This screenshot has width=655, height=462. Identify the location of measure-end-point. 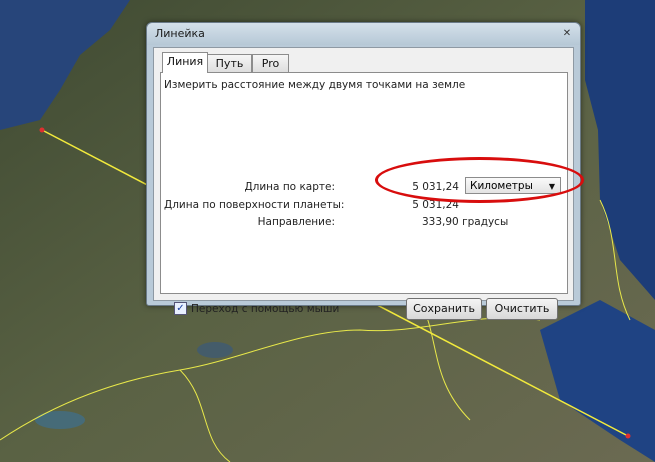
(628, 436).